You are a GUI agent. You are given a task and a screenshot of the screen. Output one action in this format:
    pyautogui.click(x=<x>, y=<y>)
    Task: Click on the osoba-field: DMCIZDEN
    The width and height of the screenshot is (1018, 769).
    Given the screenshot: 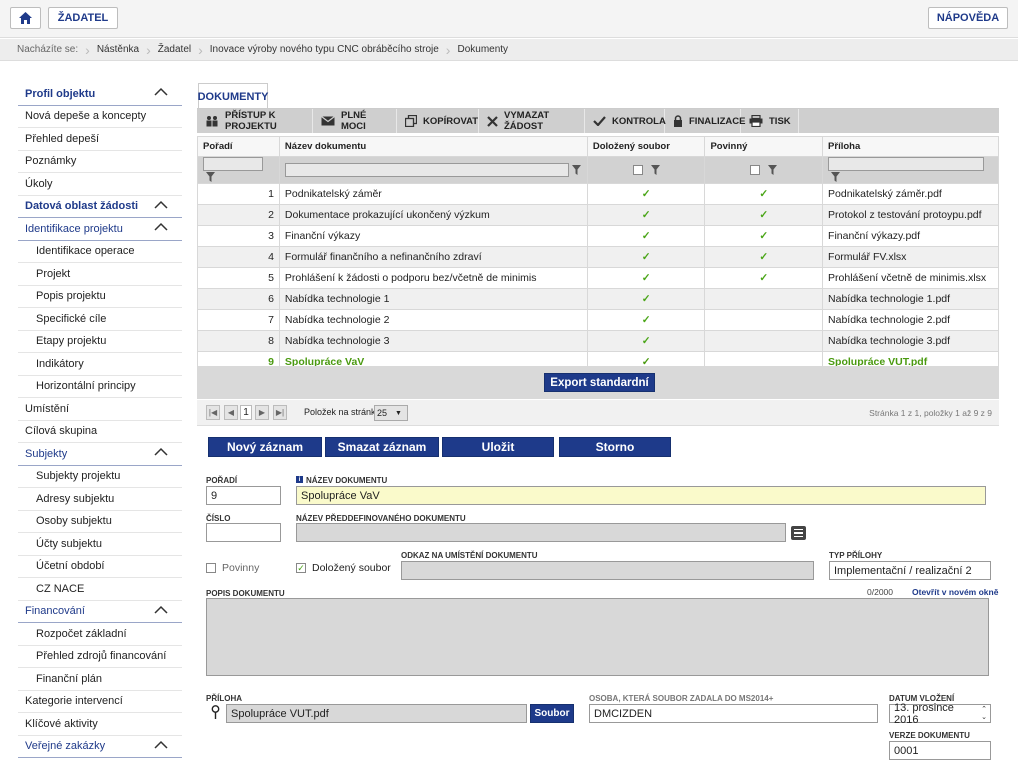 What is the action you would take?
    pyautogui.click(x=733, y=713)
    